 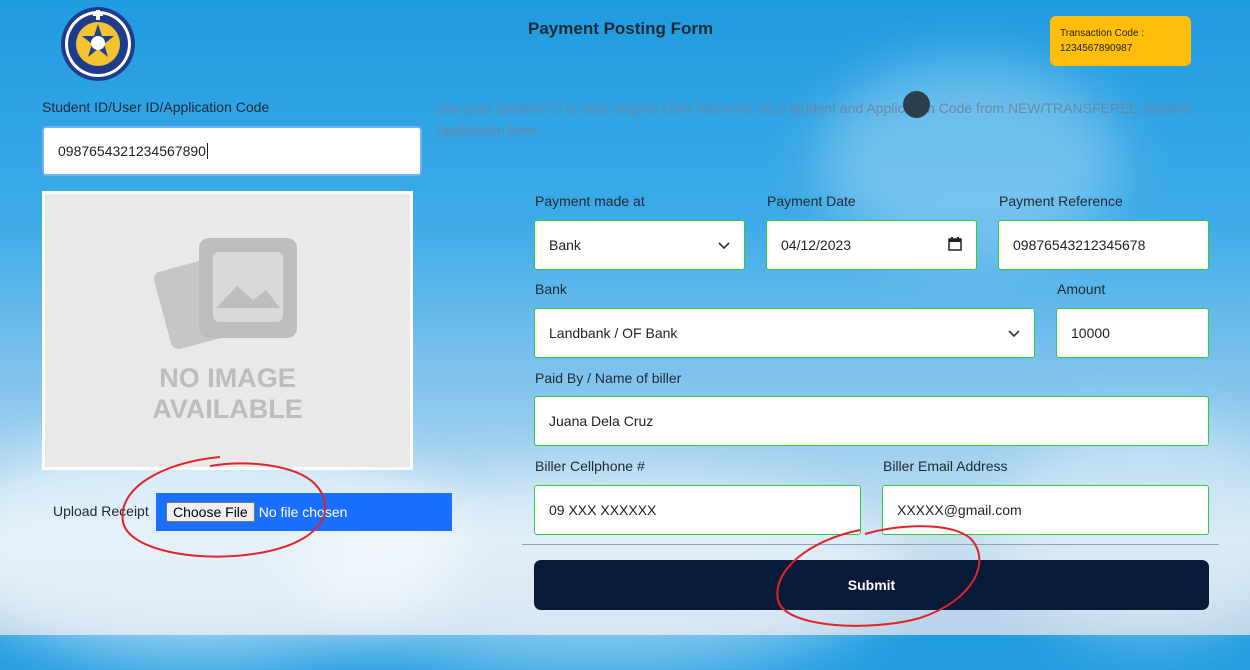 I want to click on biller-cellphone-label: Biller Cellphone #, so click(x=590, y=466).